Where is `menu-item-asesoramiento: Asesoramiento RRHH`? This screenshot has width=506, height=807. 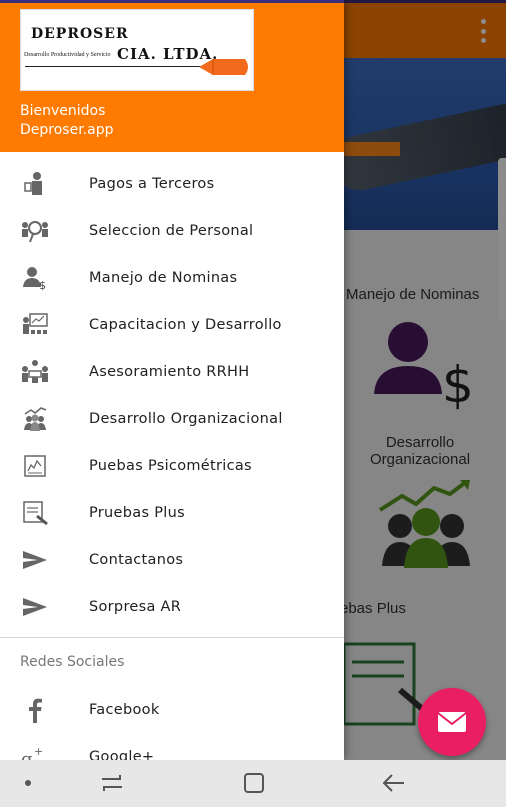 menu-item-asesoramiento: Asesoramiento RRHH is located at coordinates (172, 371).